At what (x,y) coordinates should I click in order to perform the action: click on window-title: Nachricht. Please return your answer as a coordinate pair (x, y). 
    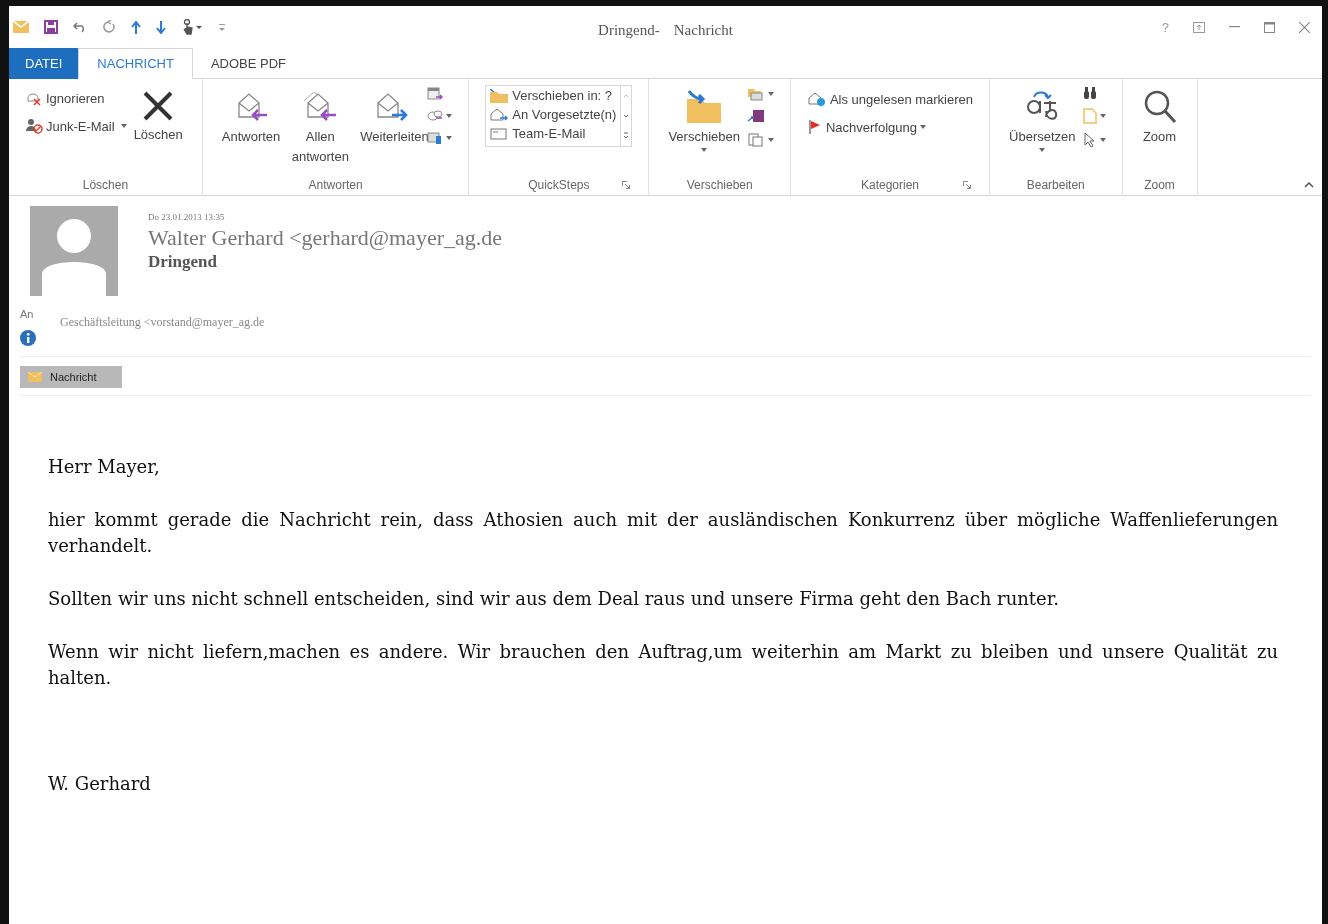
    Looking at the image, I should click on (703, 30).